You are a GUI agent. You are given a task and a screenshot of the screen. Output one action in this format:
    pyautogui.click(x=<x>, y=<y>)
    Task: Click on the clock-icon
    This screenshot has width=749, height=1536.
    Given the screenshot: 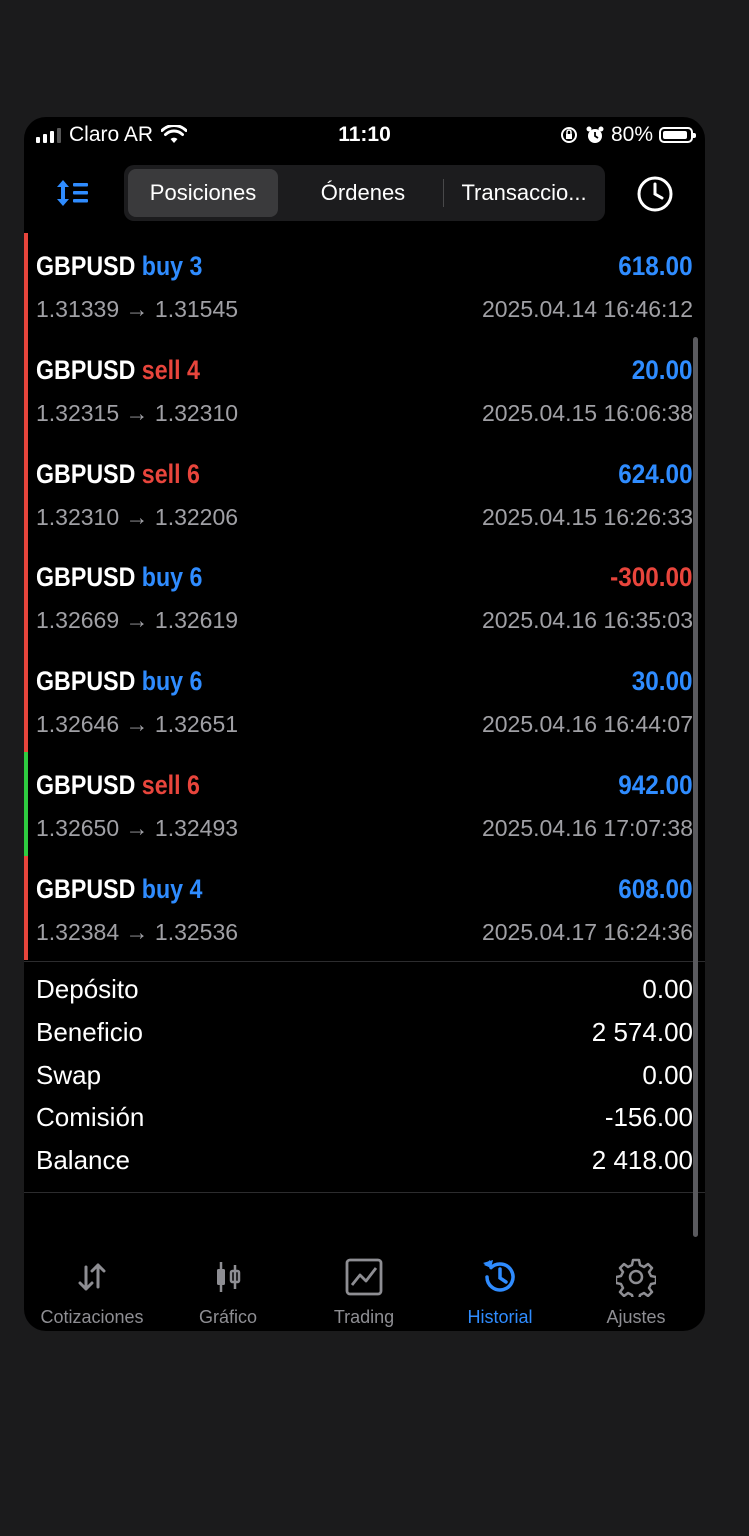 What is the action you would take?
    pyautogui.click(x=655, y=194)
    